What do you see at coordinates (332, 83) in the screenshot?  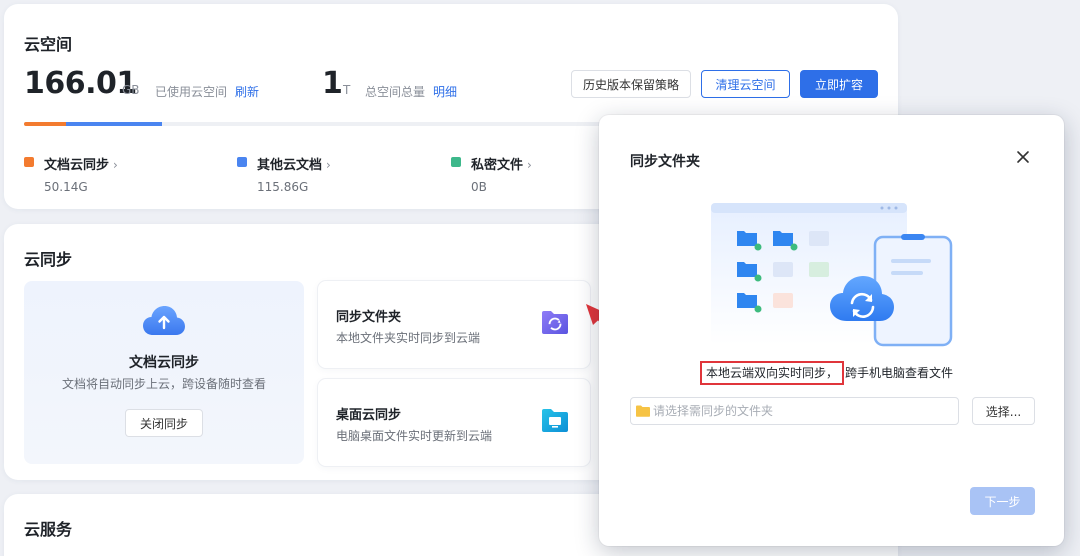 I see `total-space-value: 1` at bounding box center [332, 83].